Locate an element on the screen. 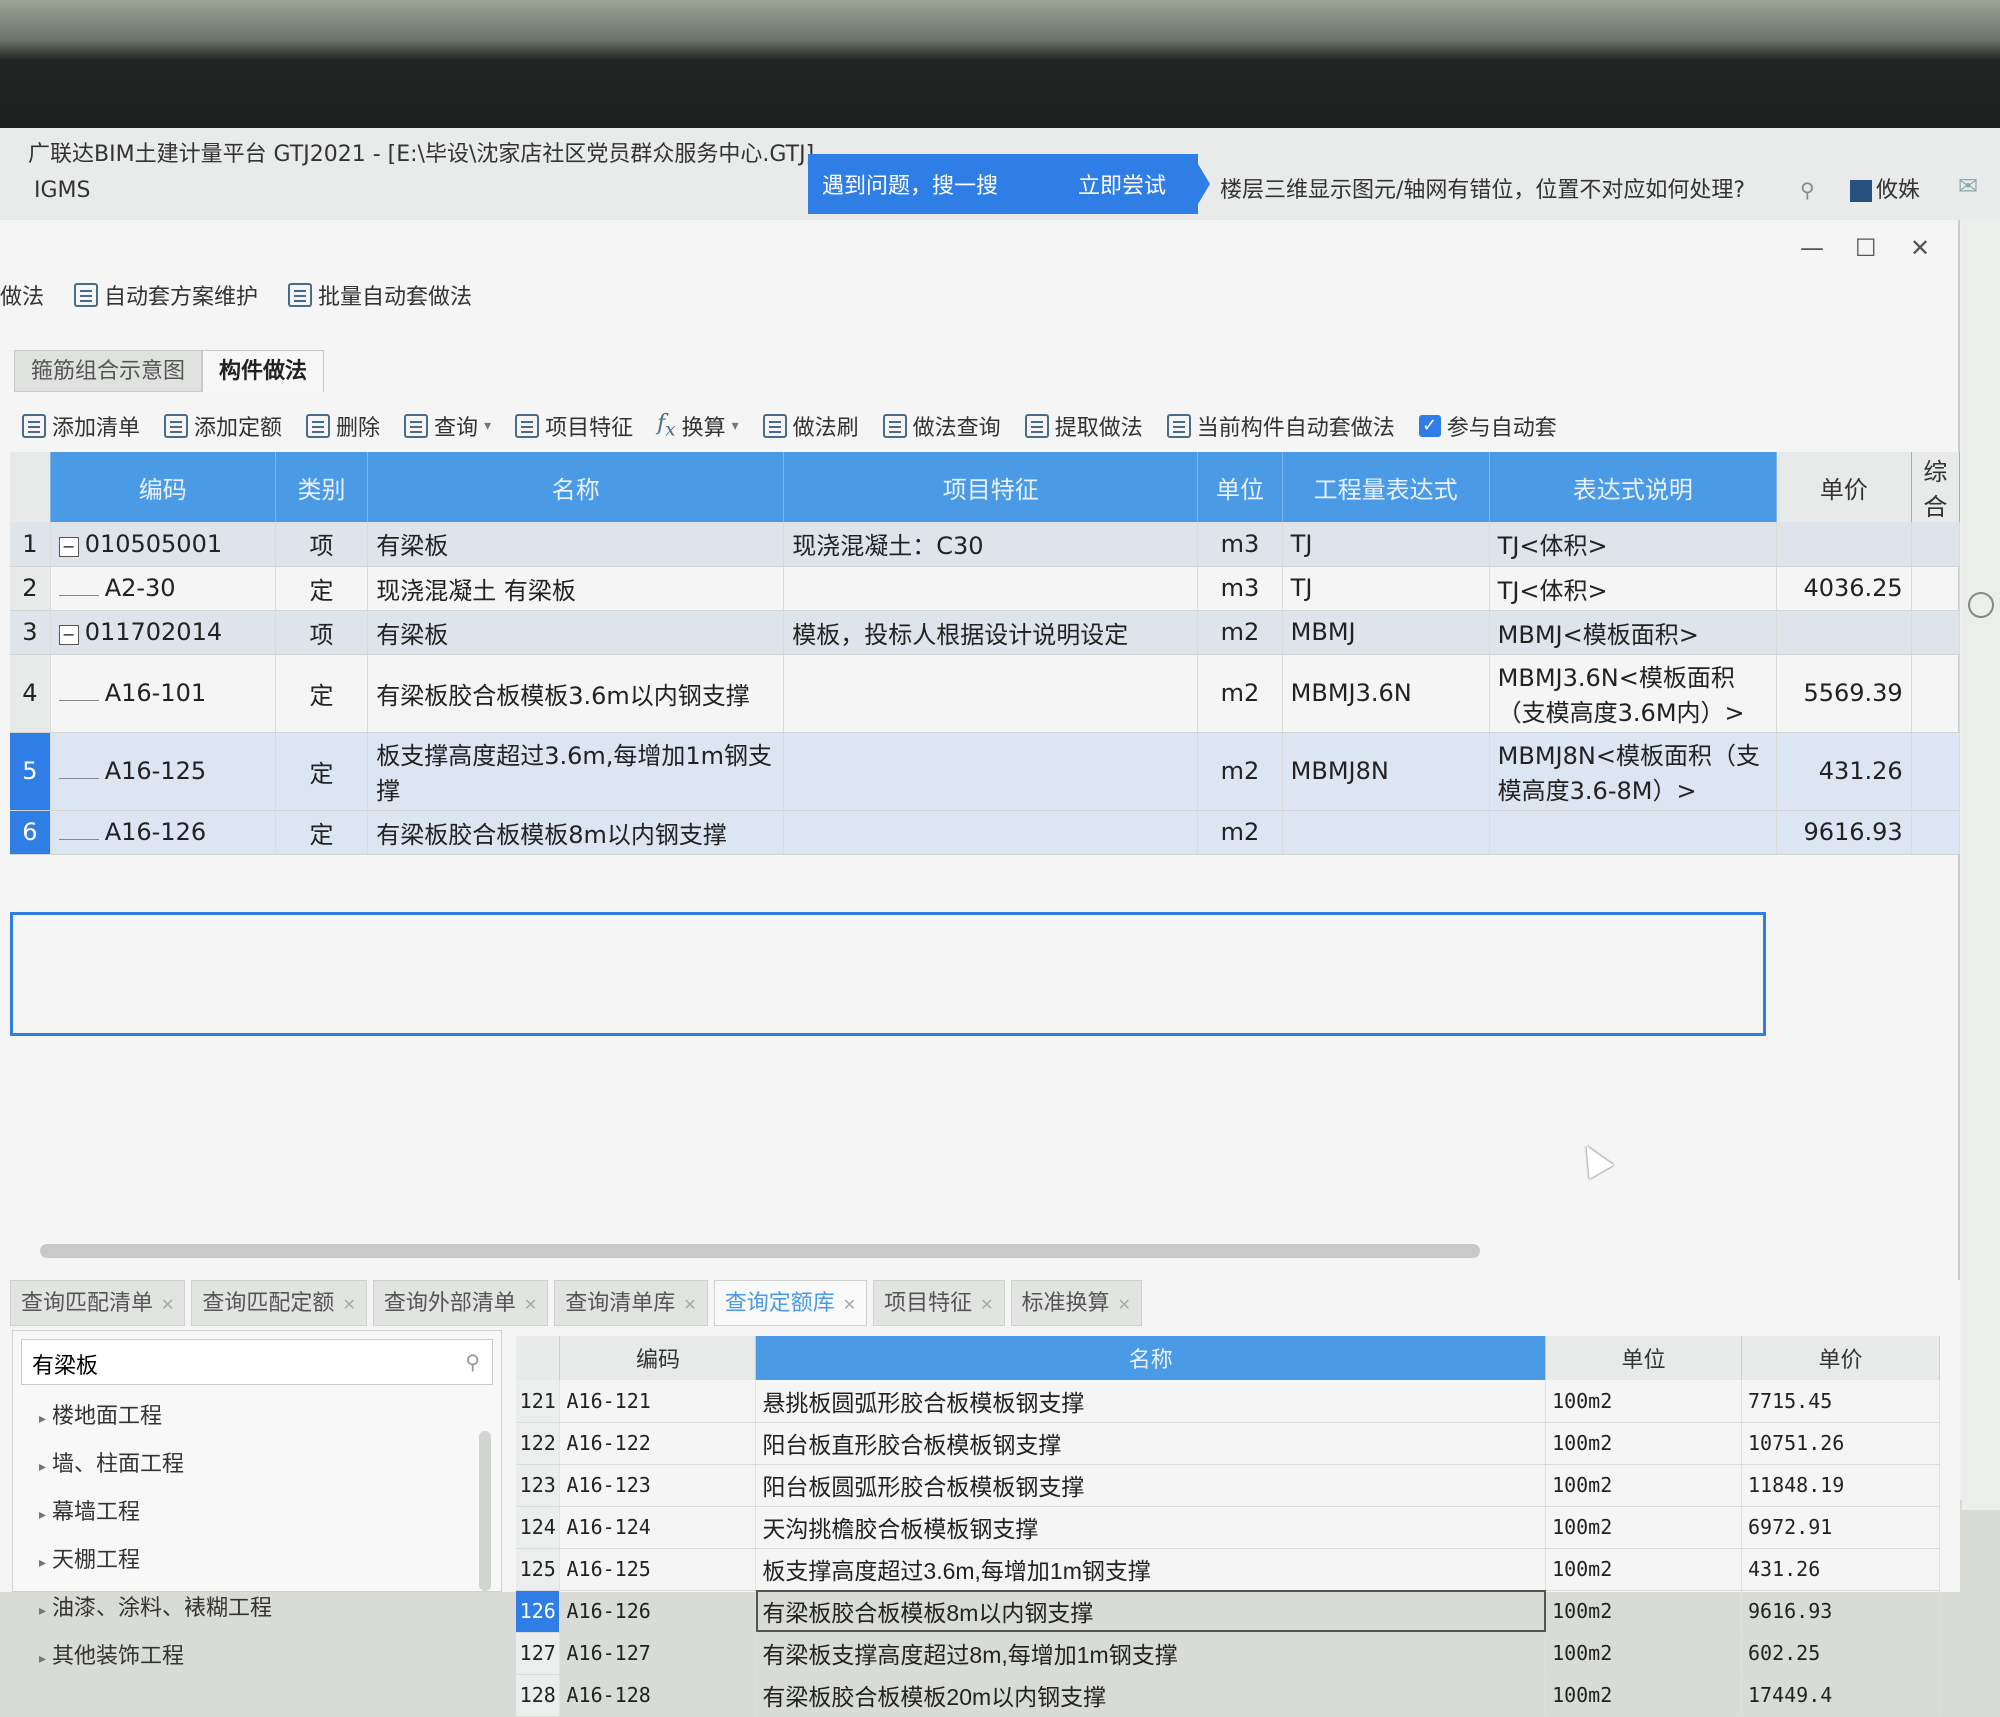 This screenshot has height=1717, width=2000. cell-name: 板支撑高度超过3.6m,每增加1m钢支撑 is located at coordinates (576, 771).